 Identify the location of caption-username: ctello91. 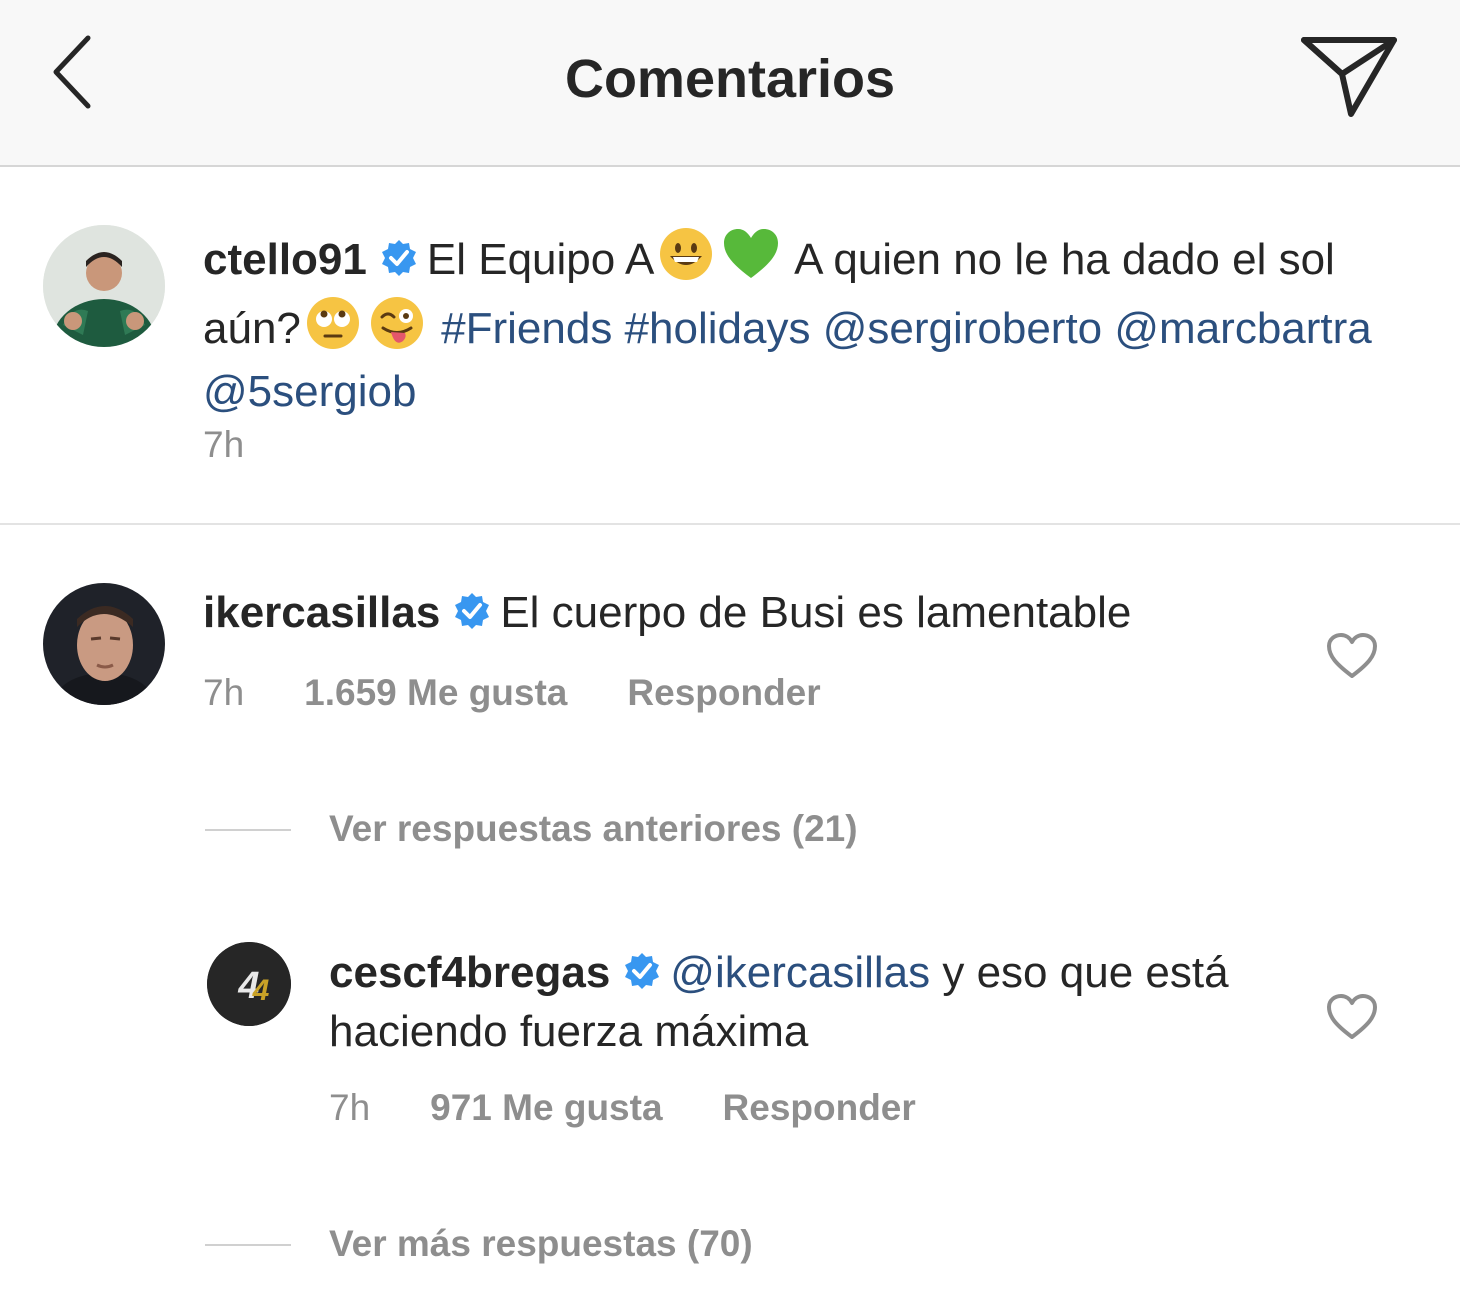
(285, 259).